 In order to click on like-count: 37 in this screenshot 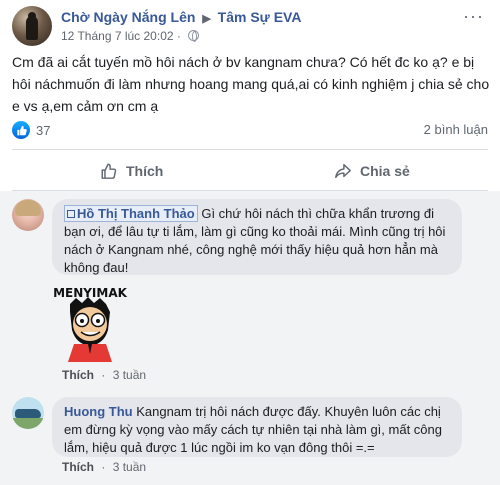, I will do `click(43, 130)`.